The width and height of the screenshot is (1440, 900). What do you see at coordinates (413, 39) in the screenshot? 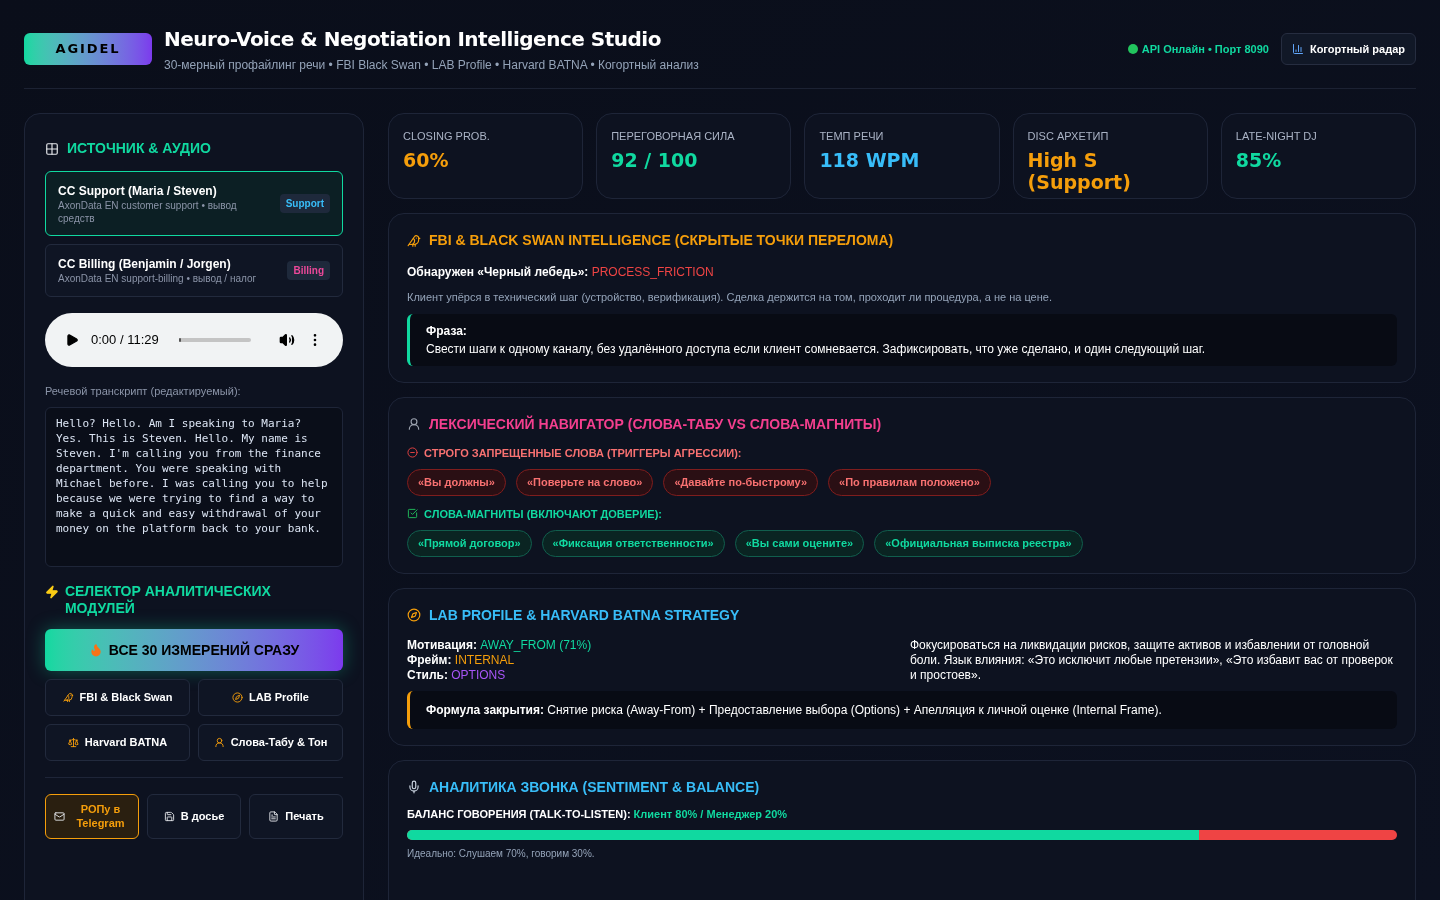
I see `app-title: Neuro-Voice & Negotiation Intelligence Studio` at bounding box center [413, 39].